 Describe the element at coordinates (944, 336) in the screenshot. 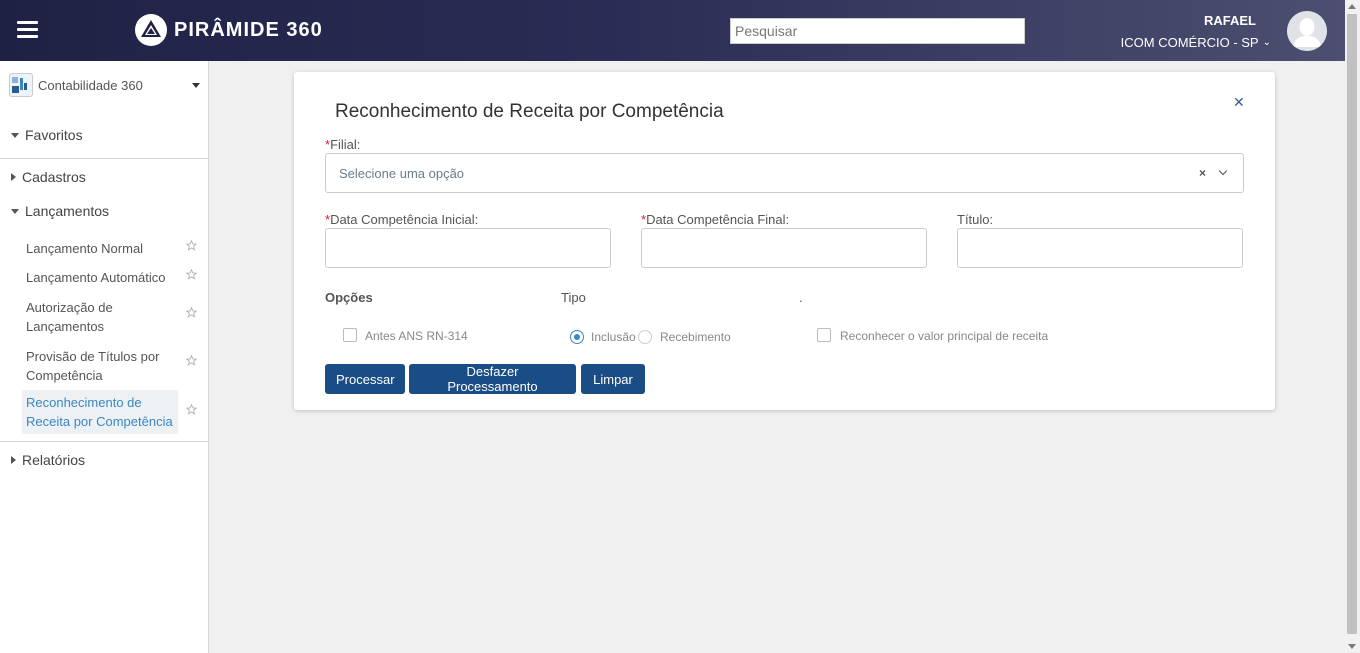

I see `reconhecer-label: Reconhecer o valor principal de receita` at that location.